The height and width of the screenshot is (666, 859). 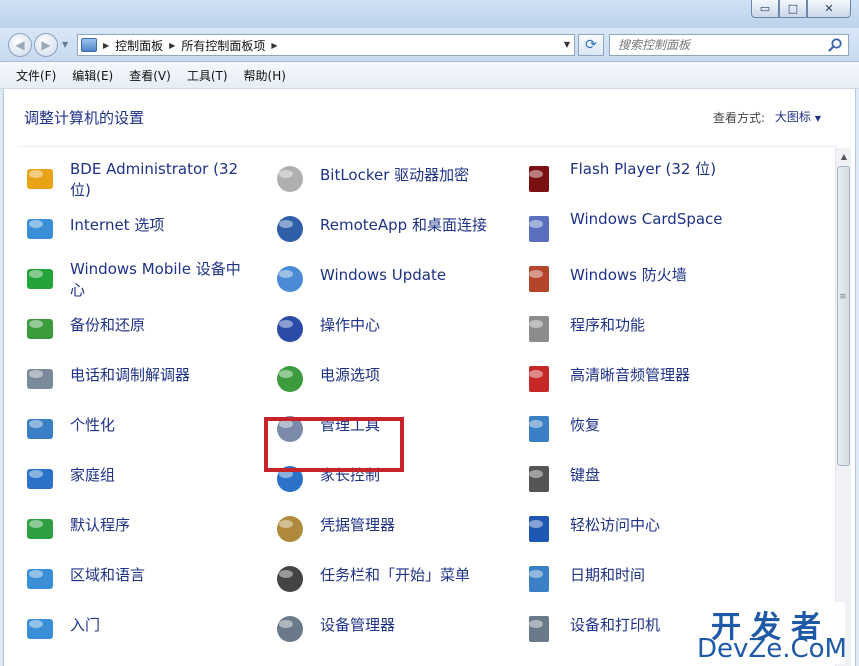 I want to click on navigation-bar: ◀ ▶ ▼ ▶ 控制面板 ▶ 所有控制面板项 ▶ ▼ ⟳, so click(x=429, y=45).